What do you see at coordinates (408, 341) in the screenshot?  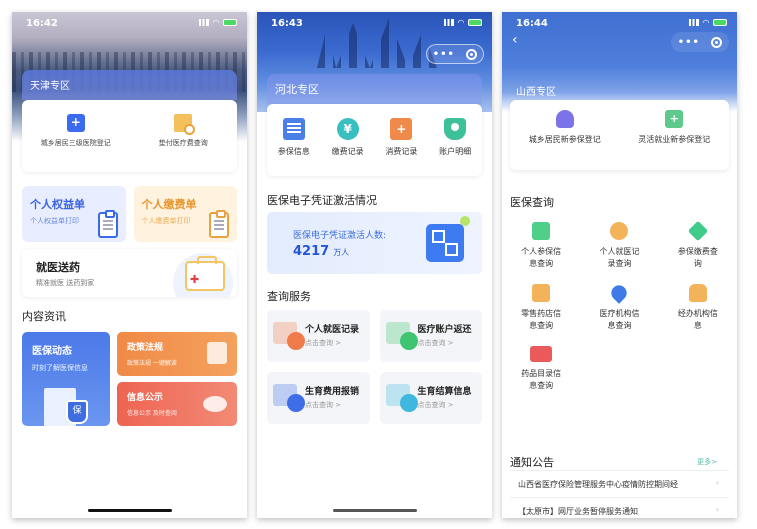 I see `refund-icon` at bounding box center [408, 341].